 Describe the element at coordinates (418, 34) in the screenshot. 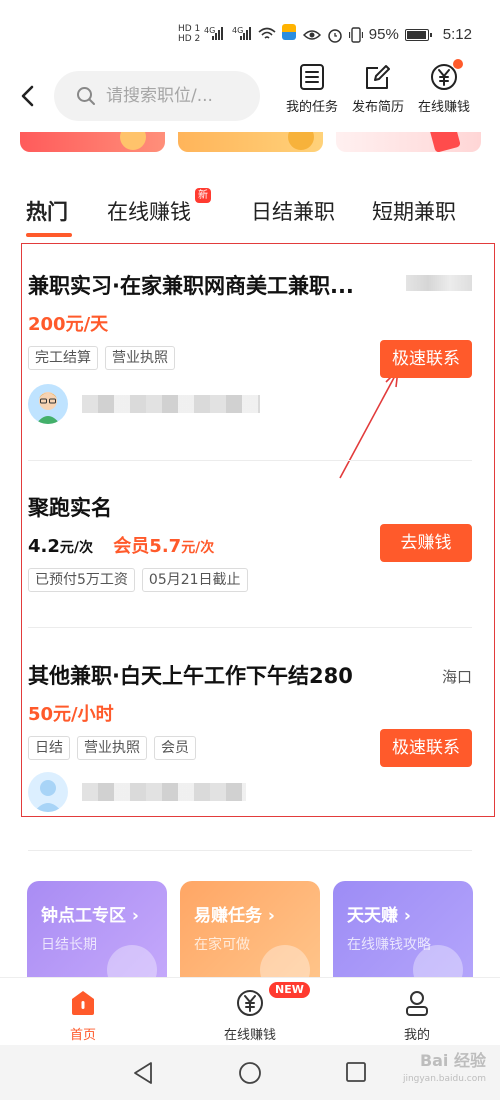

I see `battery-icon` at that location.